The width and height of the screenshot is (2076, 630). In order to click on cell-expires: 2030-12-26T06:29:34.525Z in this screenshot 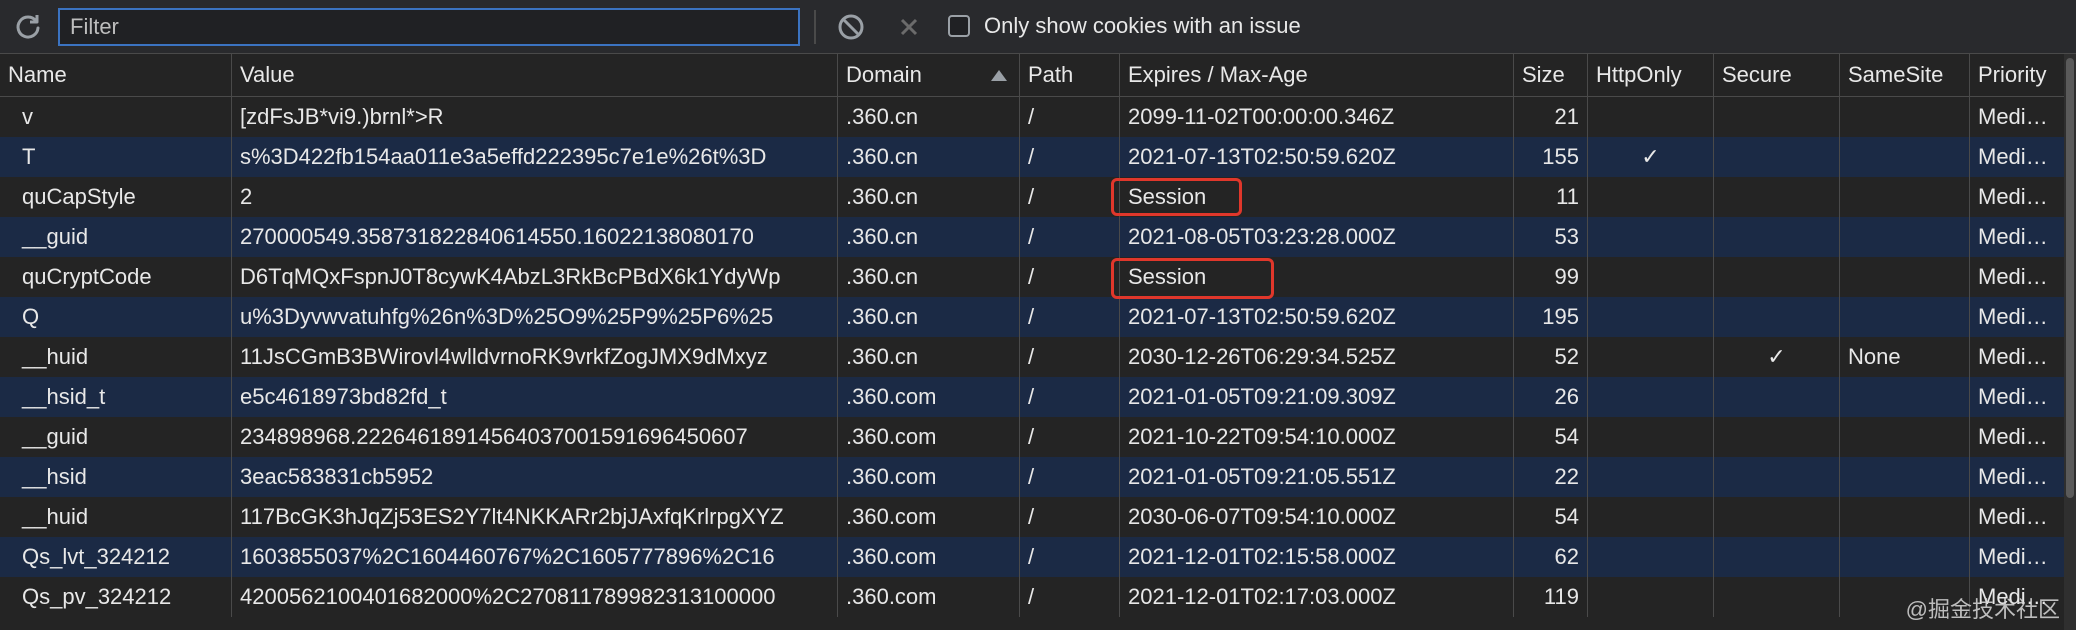, I will do `click(1317, 357)`.